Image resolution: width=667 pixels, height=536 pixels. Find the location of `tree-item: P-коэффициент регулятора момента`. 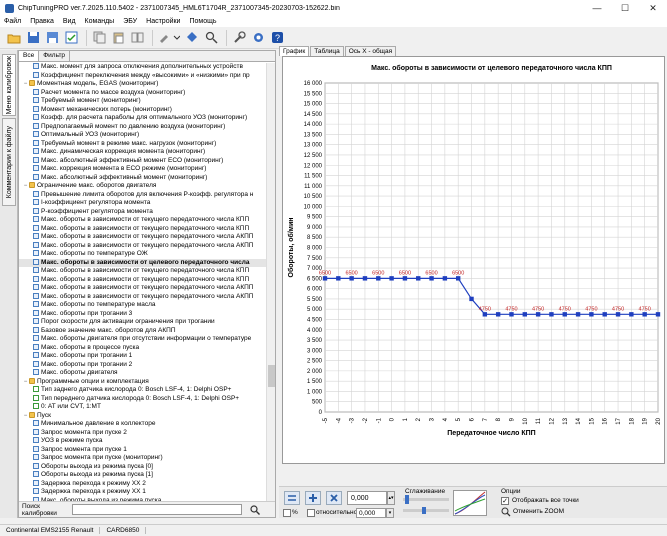

tree-item: P-коэффициент регулятора момента is located at coordinates (143, 212).